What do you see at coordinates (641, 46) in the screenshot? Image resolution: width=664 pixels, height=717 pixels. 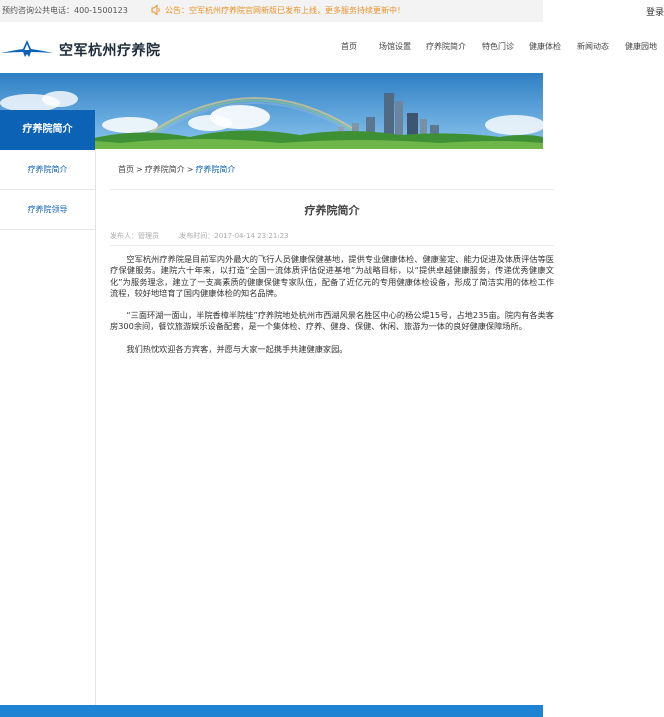 I see `nav-health-garden: 健康园地` at bounding box center [641, 46].